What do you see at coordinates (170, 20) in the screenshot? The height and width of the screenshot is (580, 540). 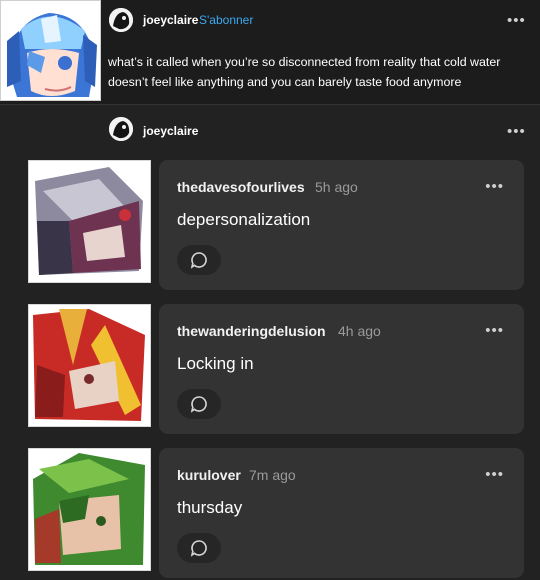 I see `post-username: joeyclaire` at bounding box center [170, 20].